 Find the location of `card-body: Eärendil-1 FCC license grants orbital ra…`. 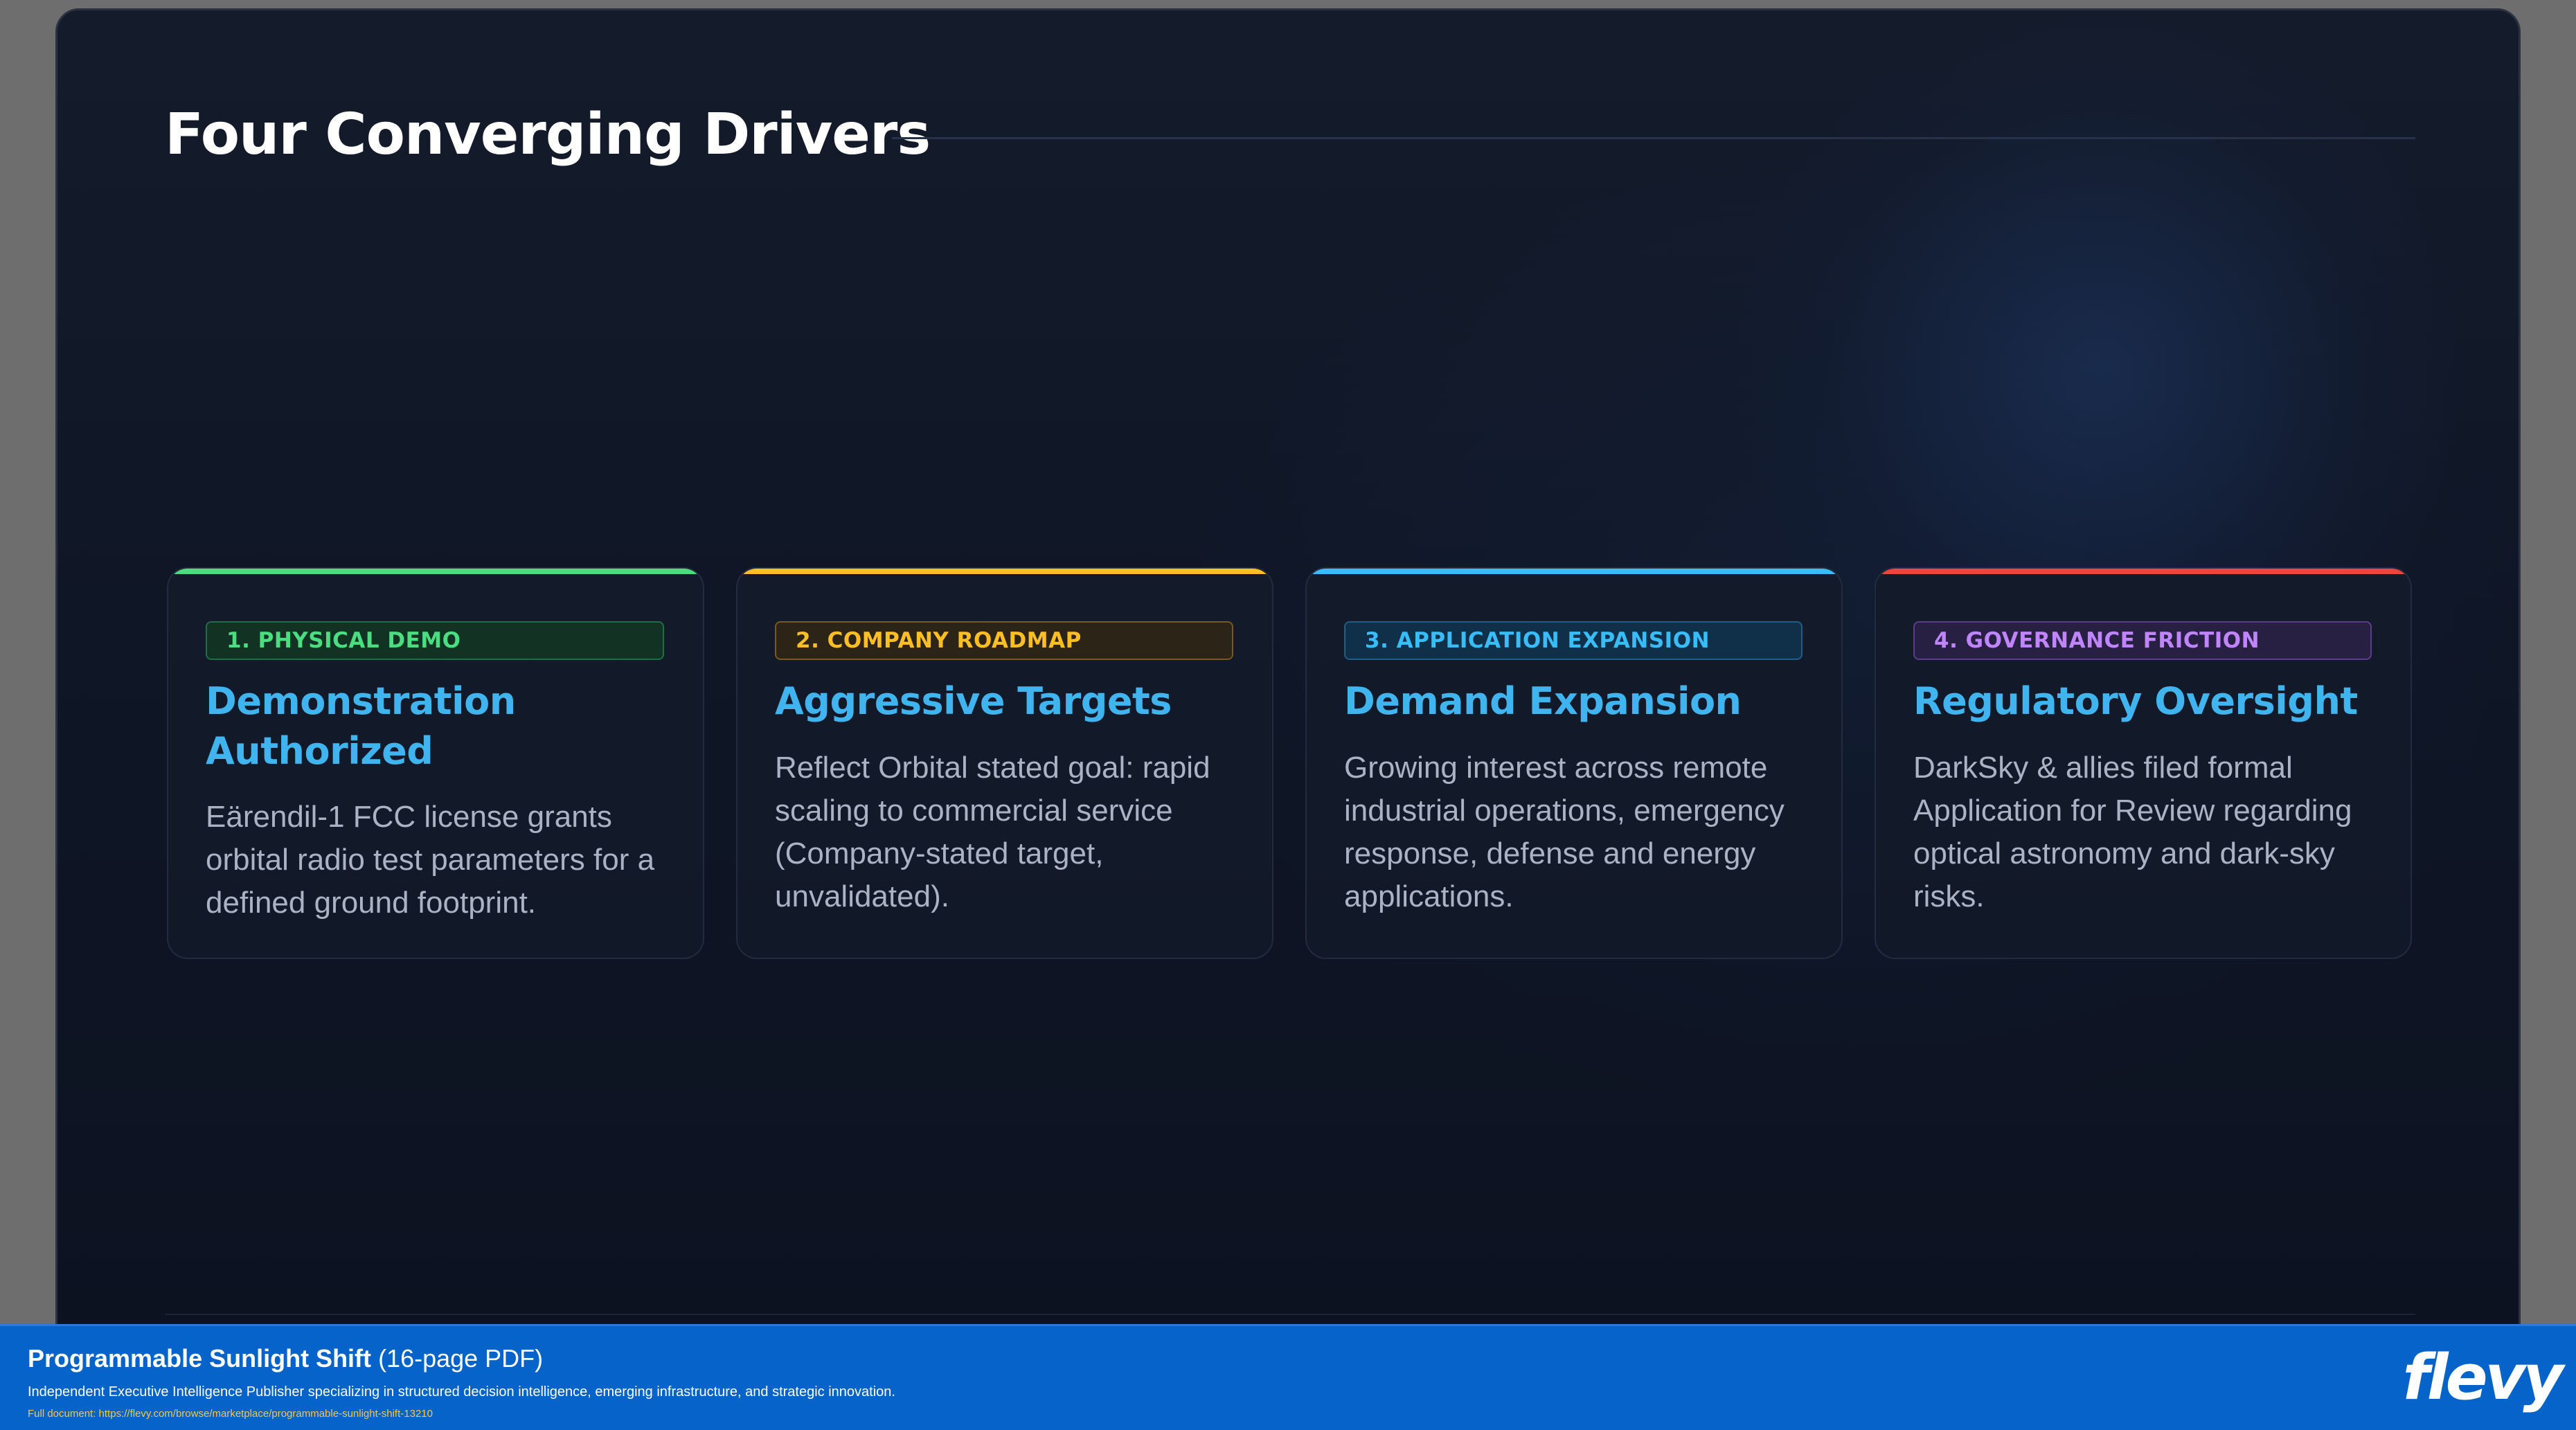

card-body: Eärendil-1 FCC license grants orbital ra… is located at coordinates (430, 860).